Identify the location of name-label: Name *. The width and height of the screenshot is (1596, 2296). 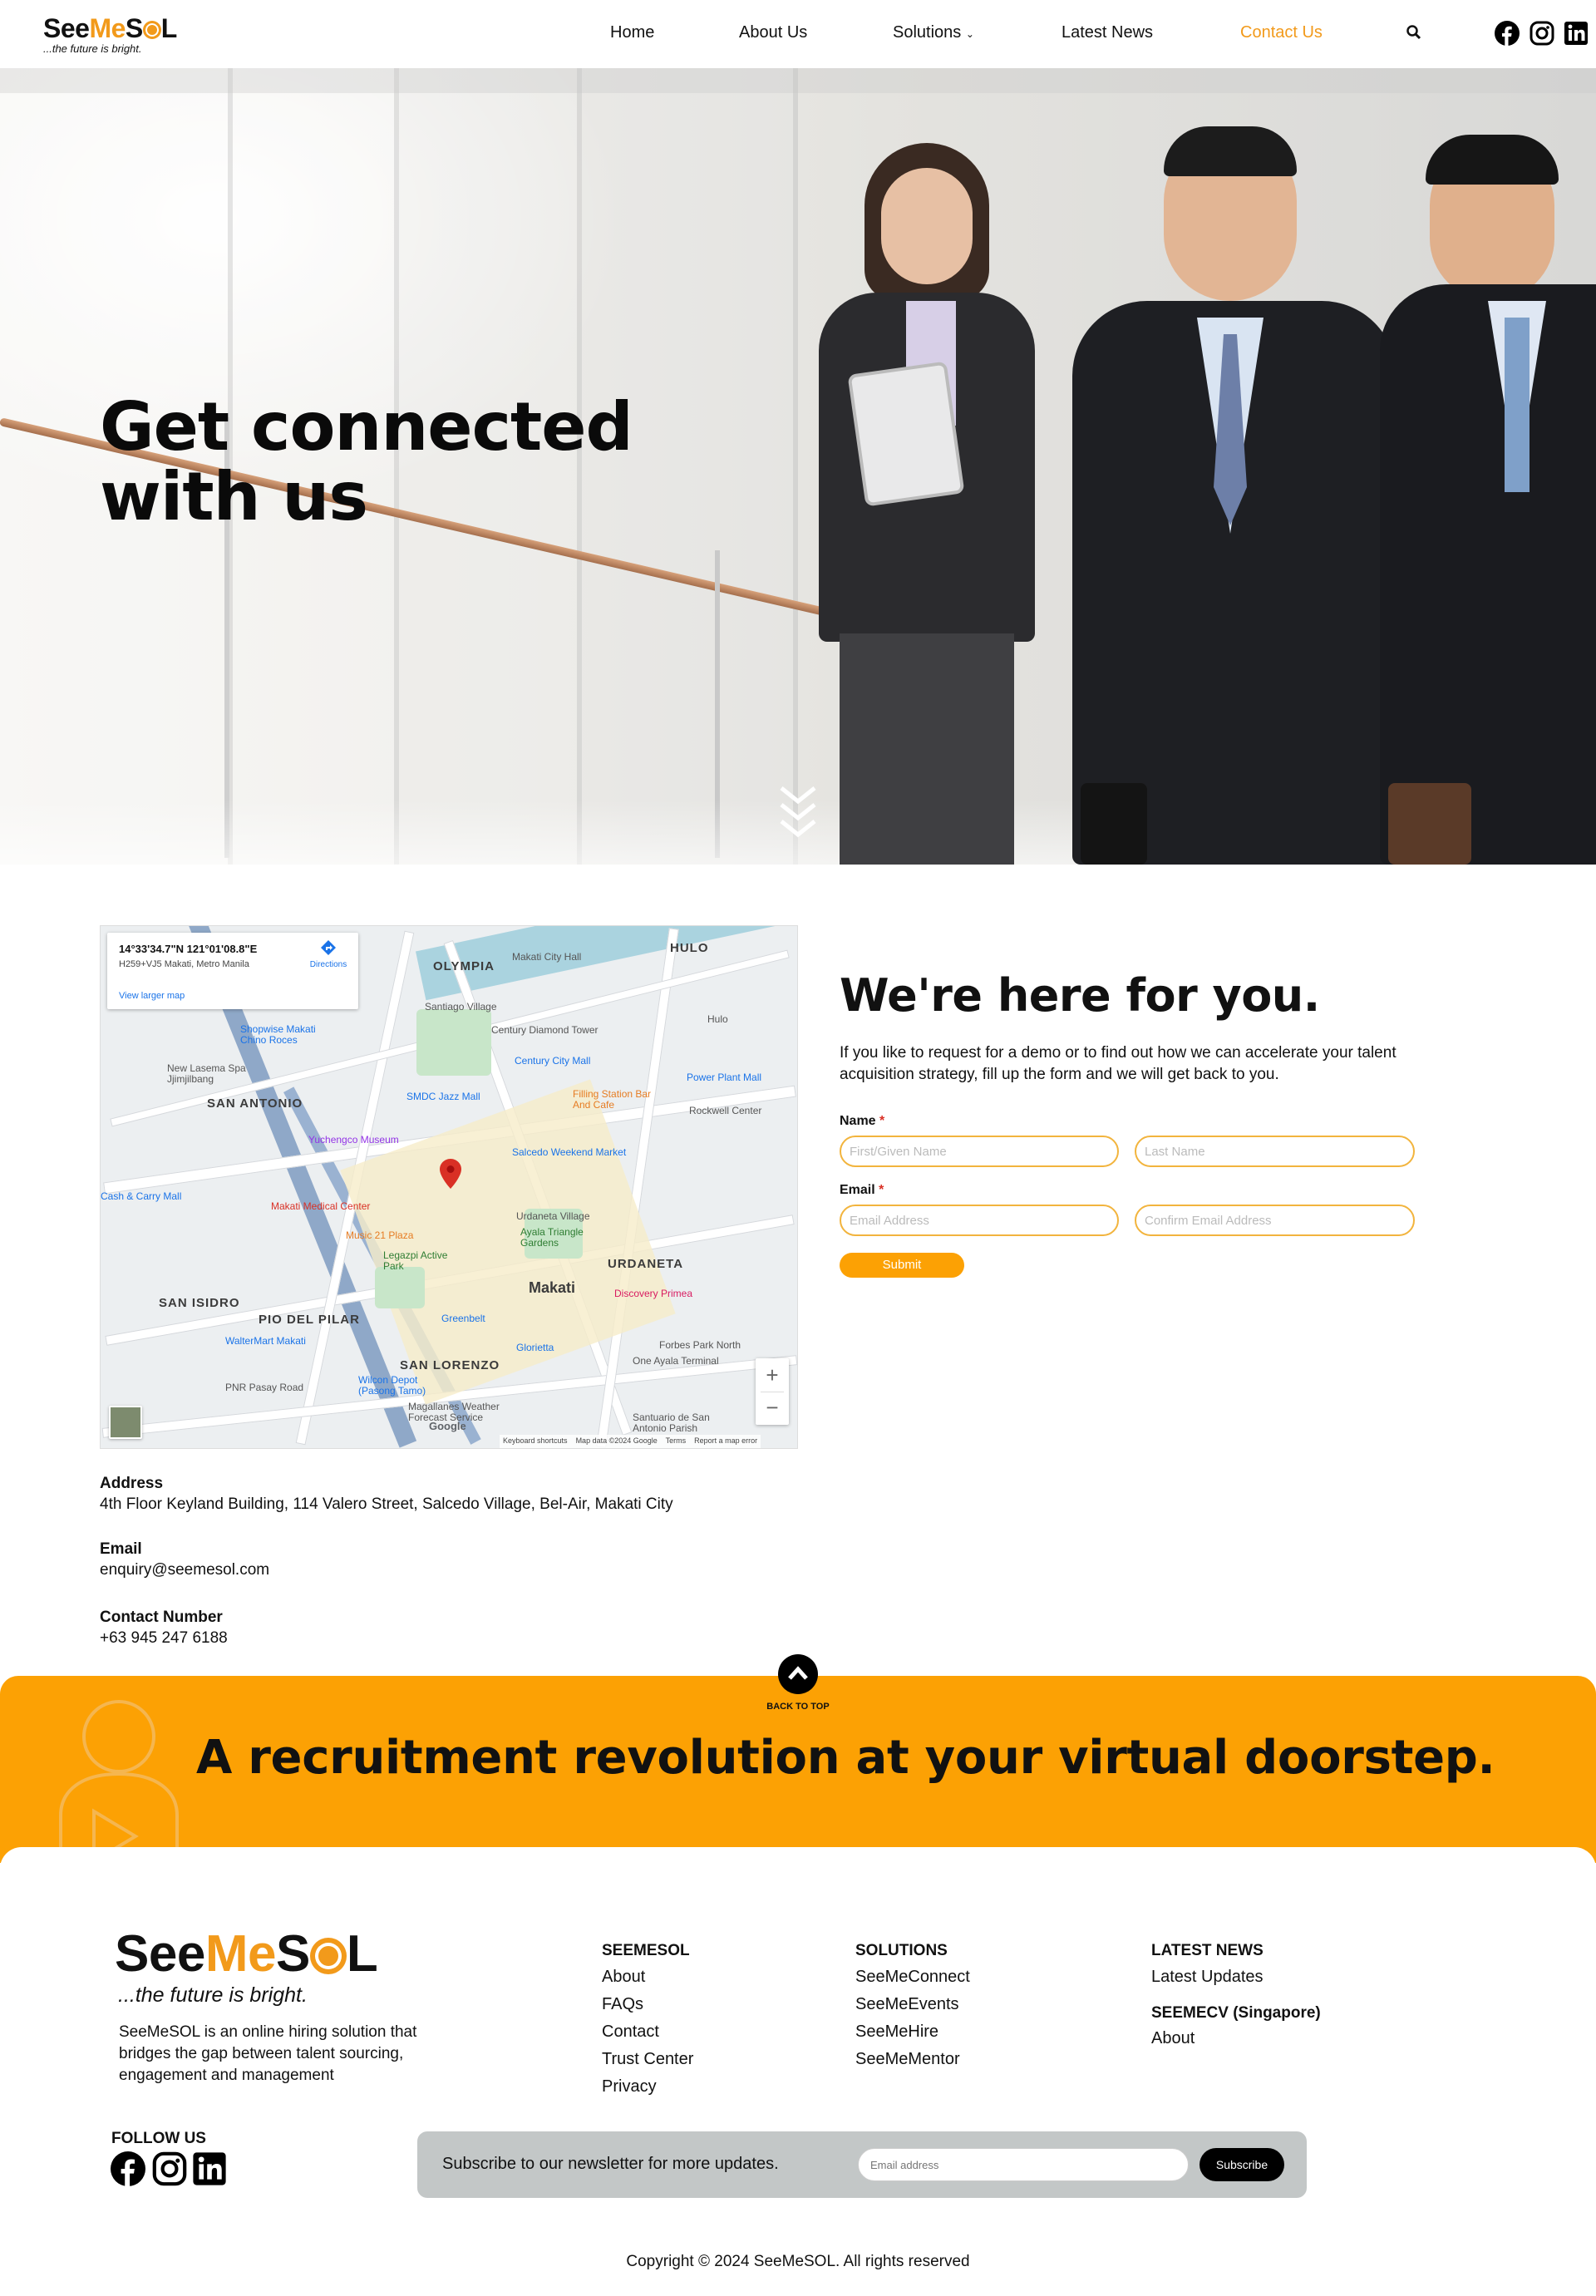
(862, 1121).